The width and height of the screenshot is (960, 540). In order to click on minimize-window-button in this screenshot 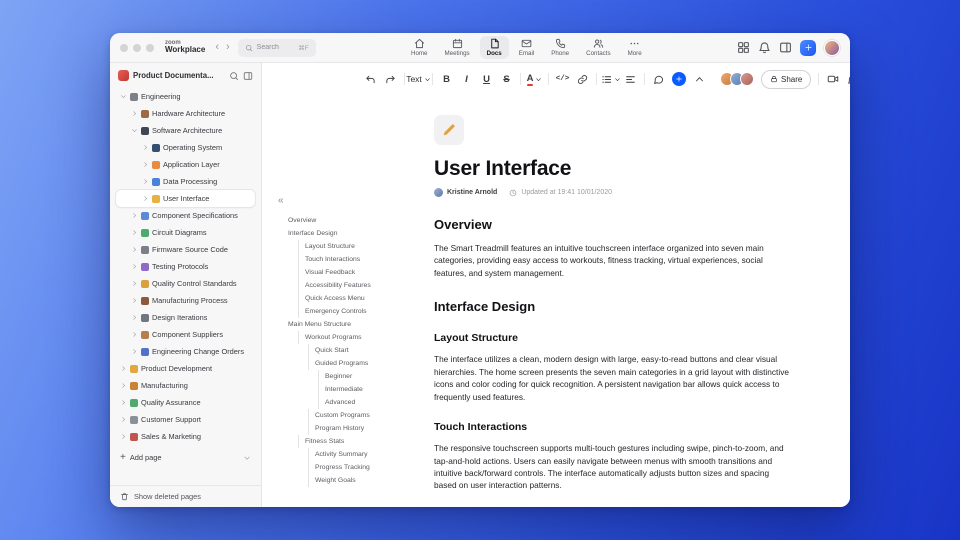, I will do `click(137, 47)`.